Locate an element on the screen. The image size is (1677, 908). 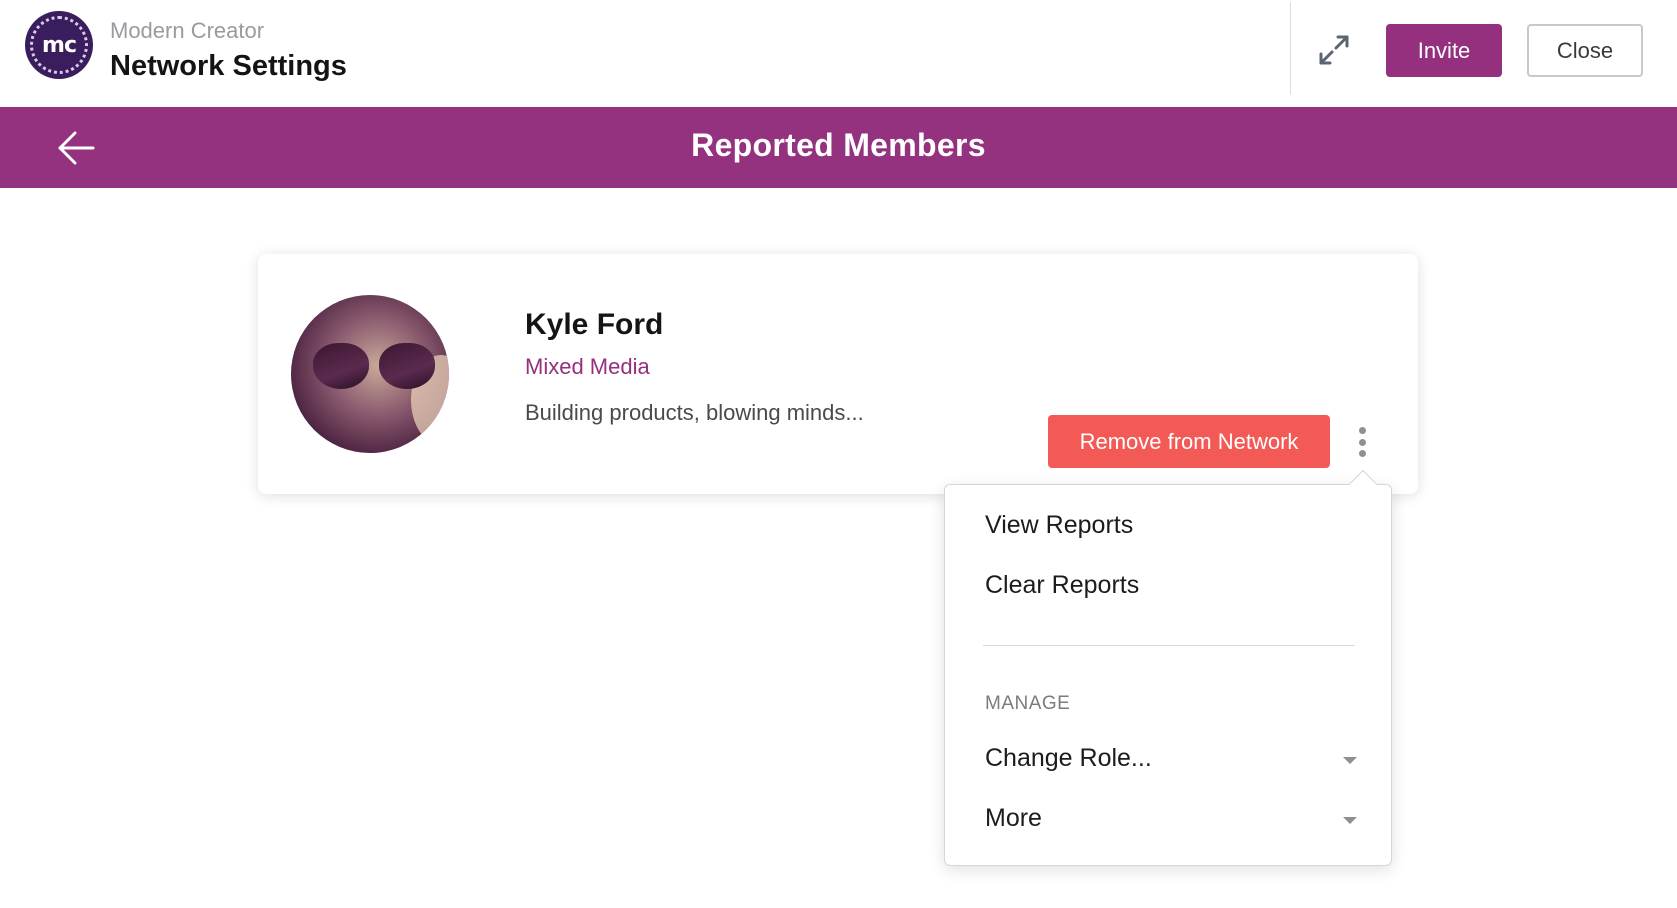
menu-item-view-reports: View Reports is located at coordinates (1059, 525).